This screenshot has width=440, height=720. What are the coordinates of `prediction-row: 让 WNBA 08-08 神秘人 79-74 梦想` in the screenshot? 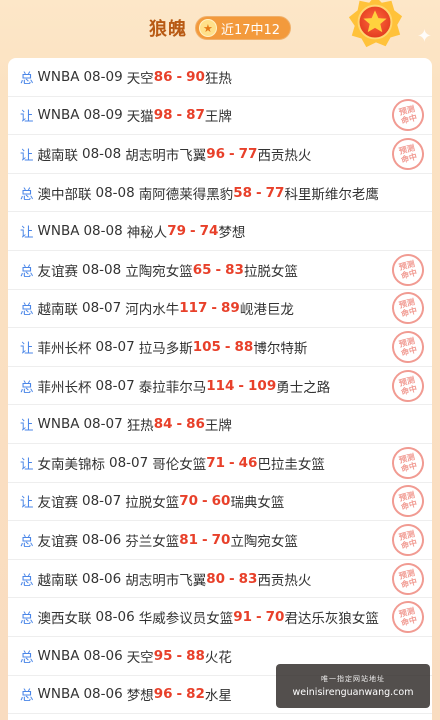 It's located at (220, 231).